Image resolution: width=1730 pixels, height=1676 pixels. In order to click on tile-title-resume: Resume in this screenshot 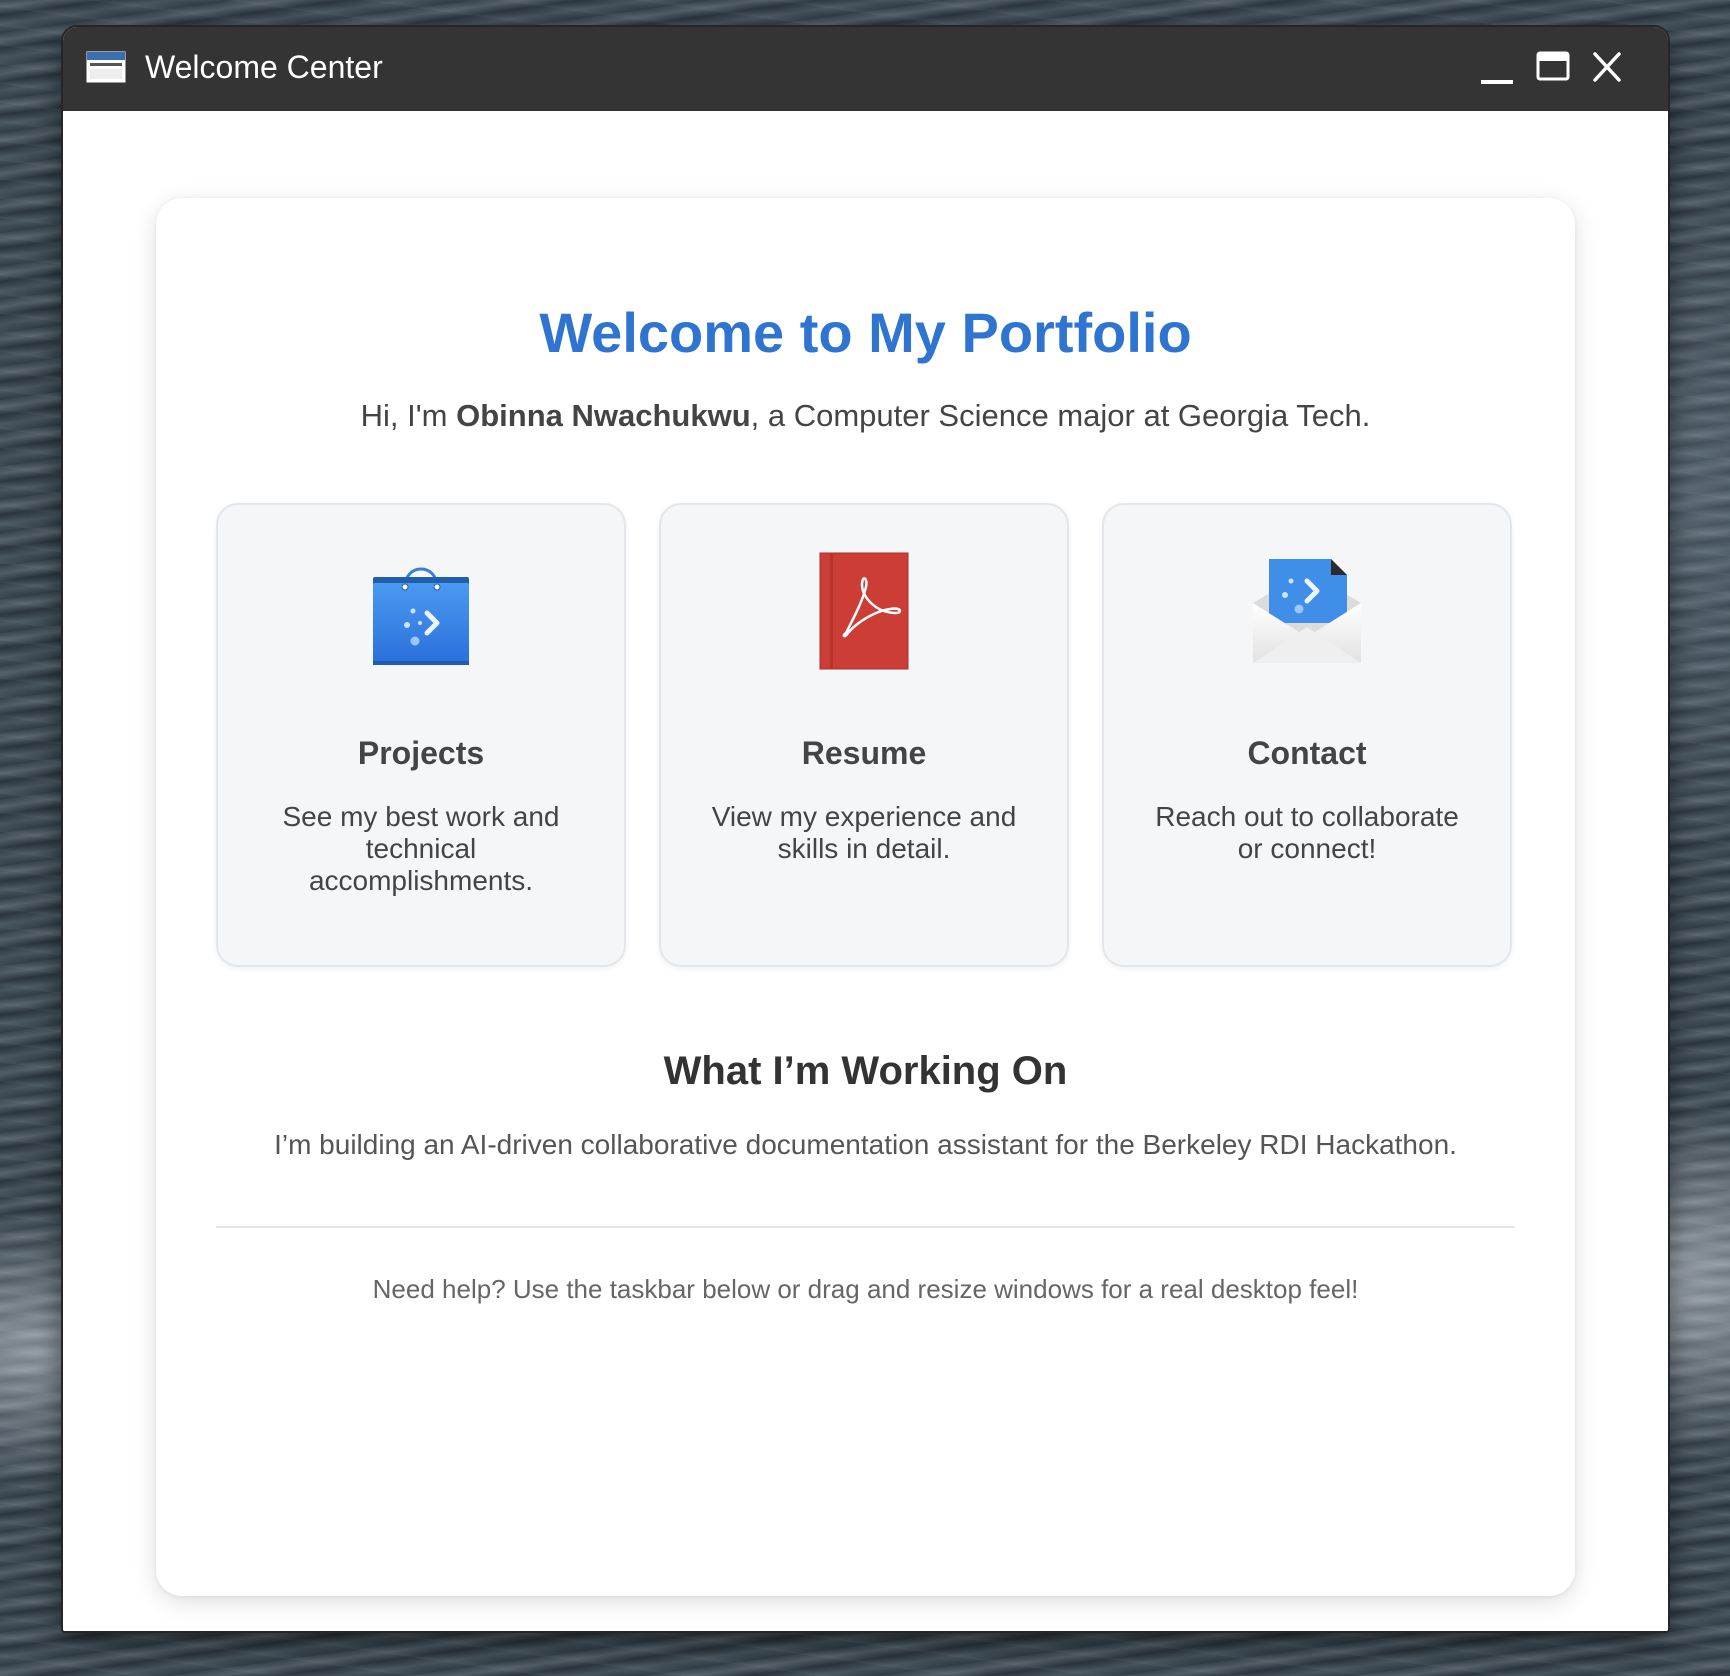, I will do `click(864, 753)`.